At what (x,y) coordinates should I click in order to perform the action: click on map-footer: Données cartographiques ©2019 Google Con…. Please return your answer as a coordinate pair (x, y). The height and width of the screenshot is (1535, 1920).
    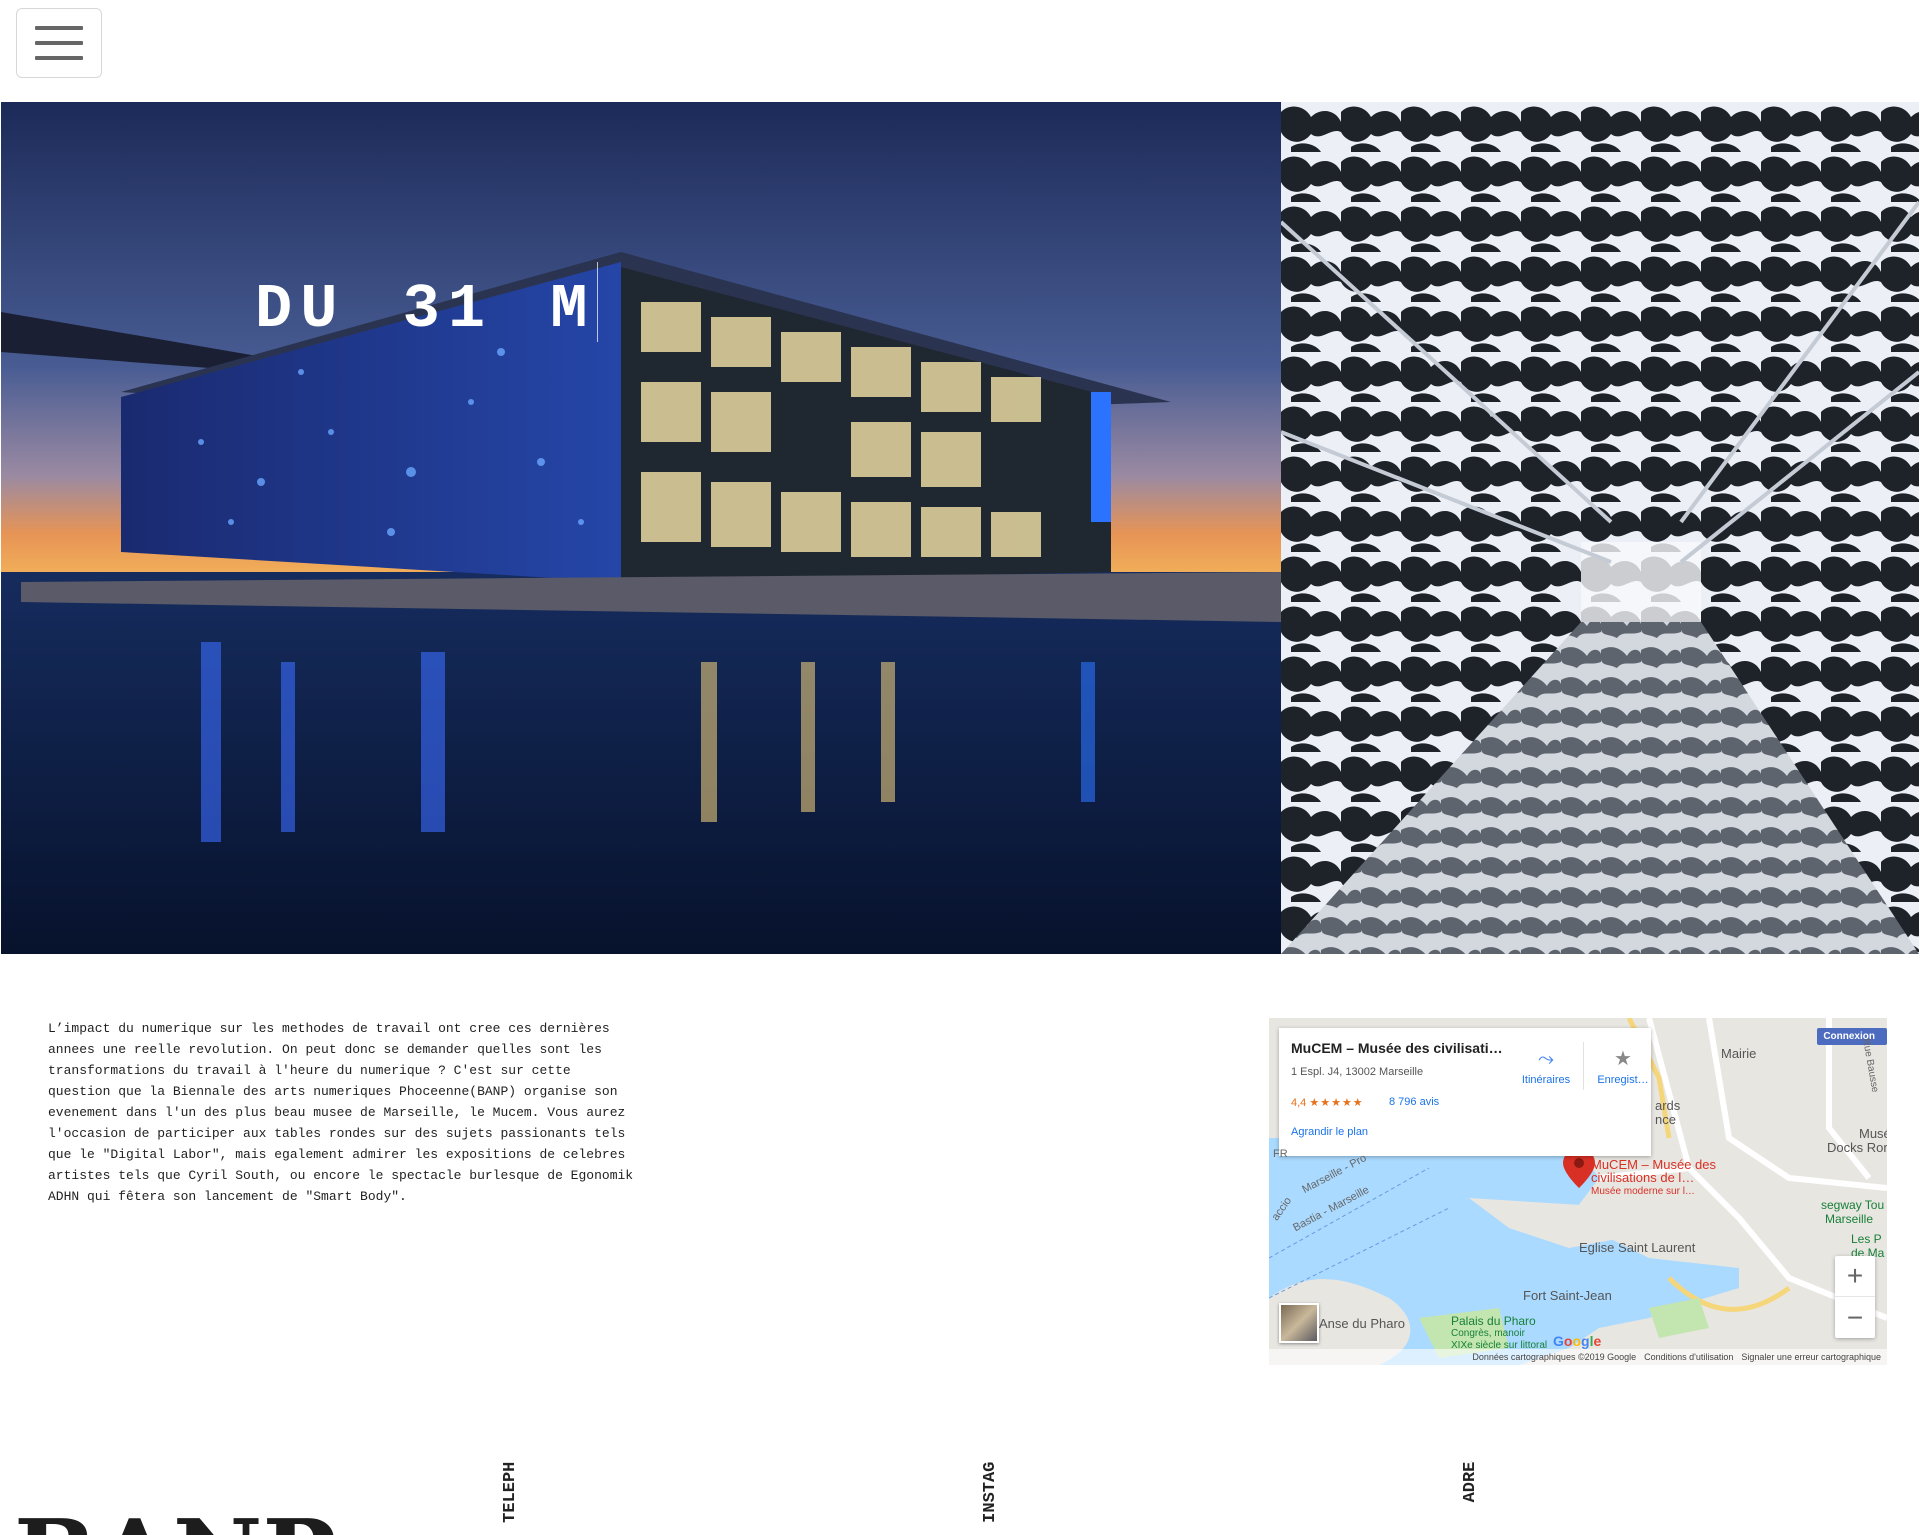
    Looking at the image, I should click on (1578, 1357).